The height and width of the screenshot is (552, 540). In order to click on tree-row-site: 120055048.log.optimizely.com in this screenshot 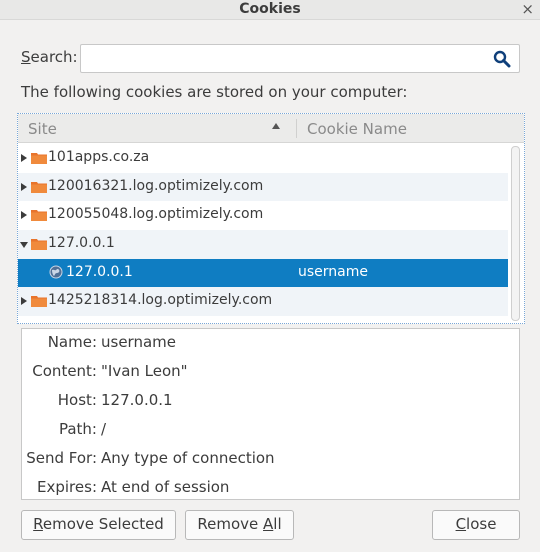, I will do `click(263, 215)`.